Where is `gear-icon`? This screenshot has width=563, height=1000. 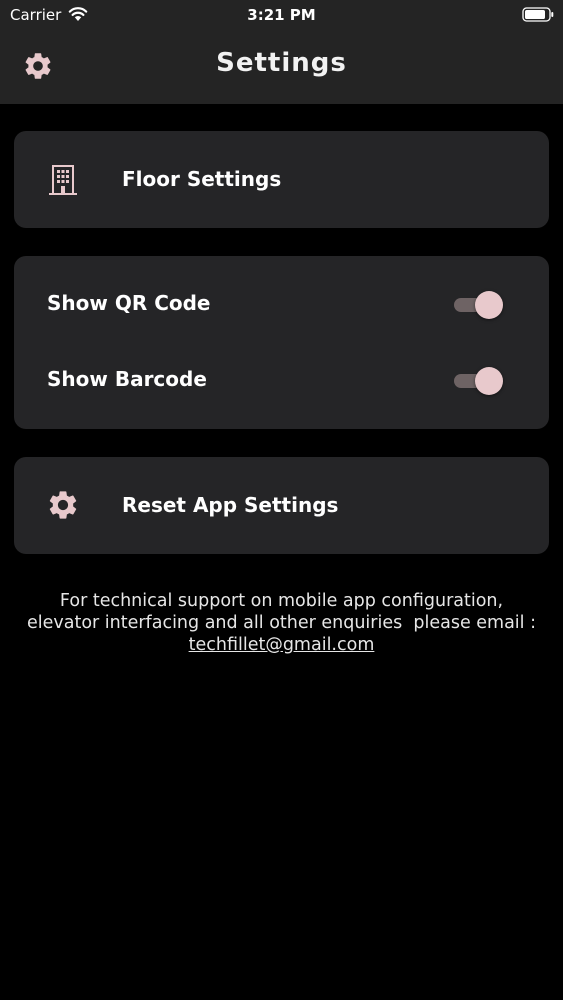
gear-icon is located at coordinates (63, 505).